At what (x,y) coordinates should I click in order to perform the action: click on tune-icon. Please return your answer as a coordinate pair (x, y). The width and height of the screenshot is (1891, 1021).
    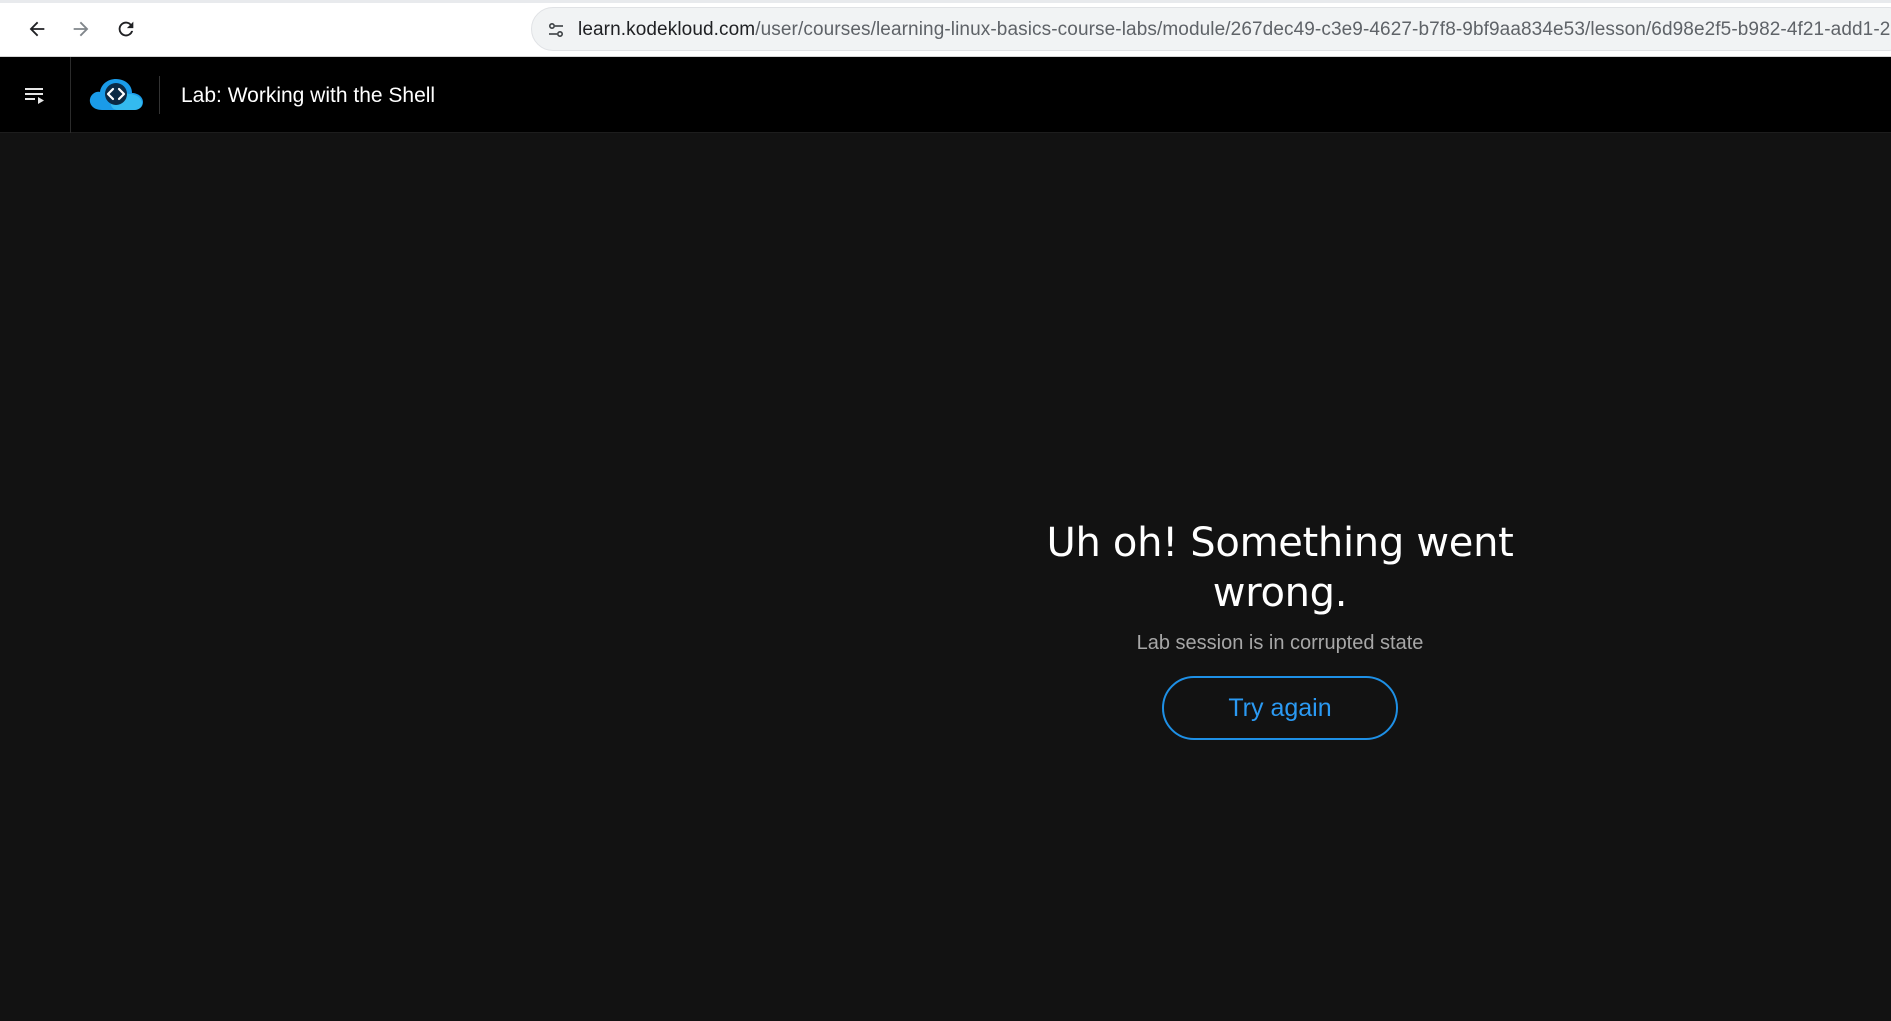
    Looking at the image, I should click on (556, 30).